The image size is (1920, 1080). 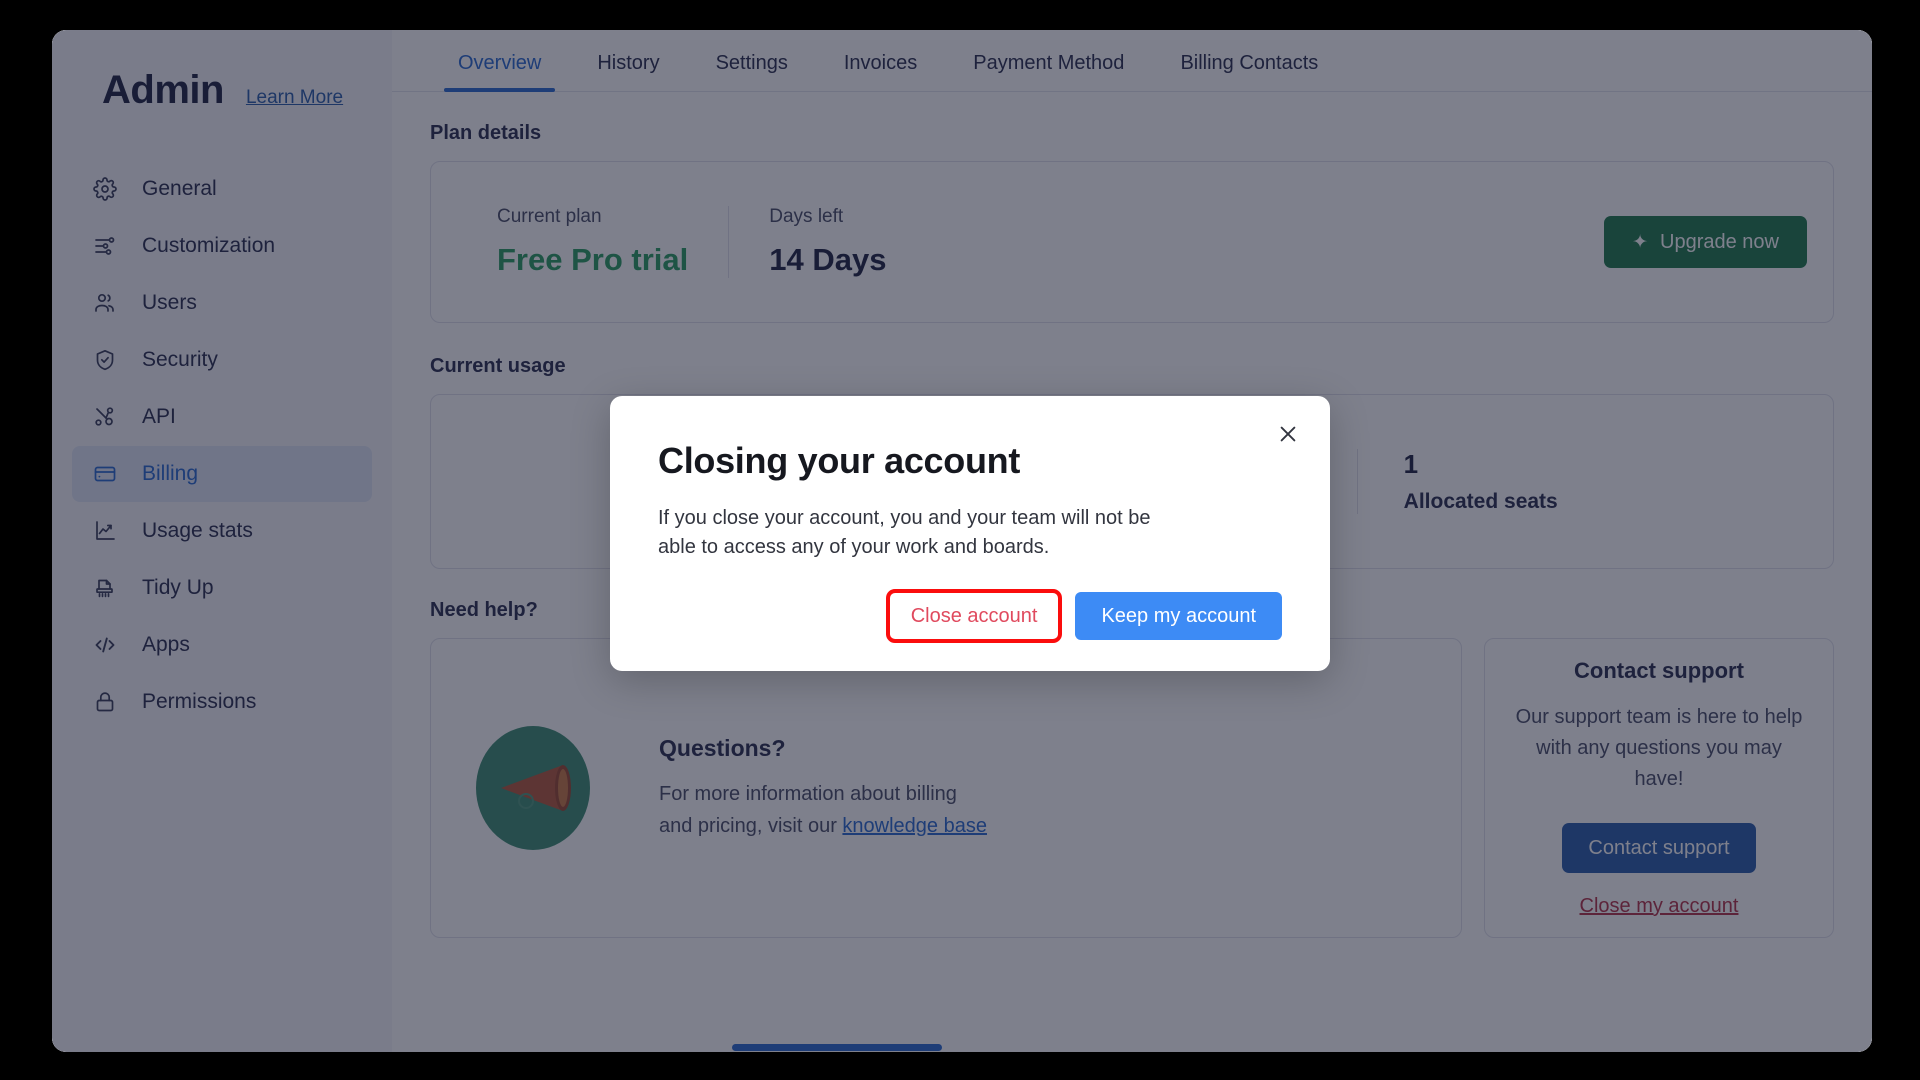 What do you see at coordinates (839, 460) in the screenshot?
I see `modal-title: Closing your account` at bounding box center [839, 460].